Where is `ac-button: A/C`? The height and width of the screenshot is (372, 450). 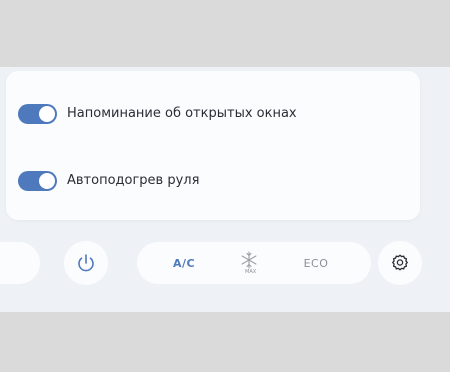 ac-button: A/C is located at coordinates (184, 263).